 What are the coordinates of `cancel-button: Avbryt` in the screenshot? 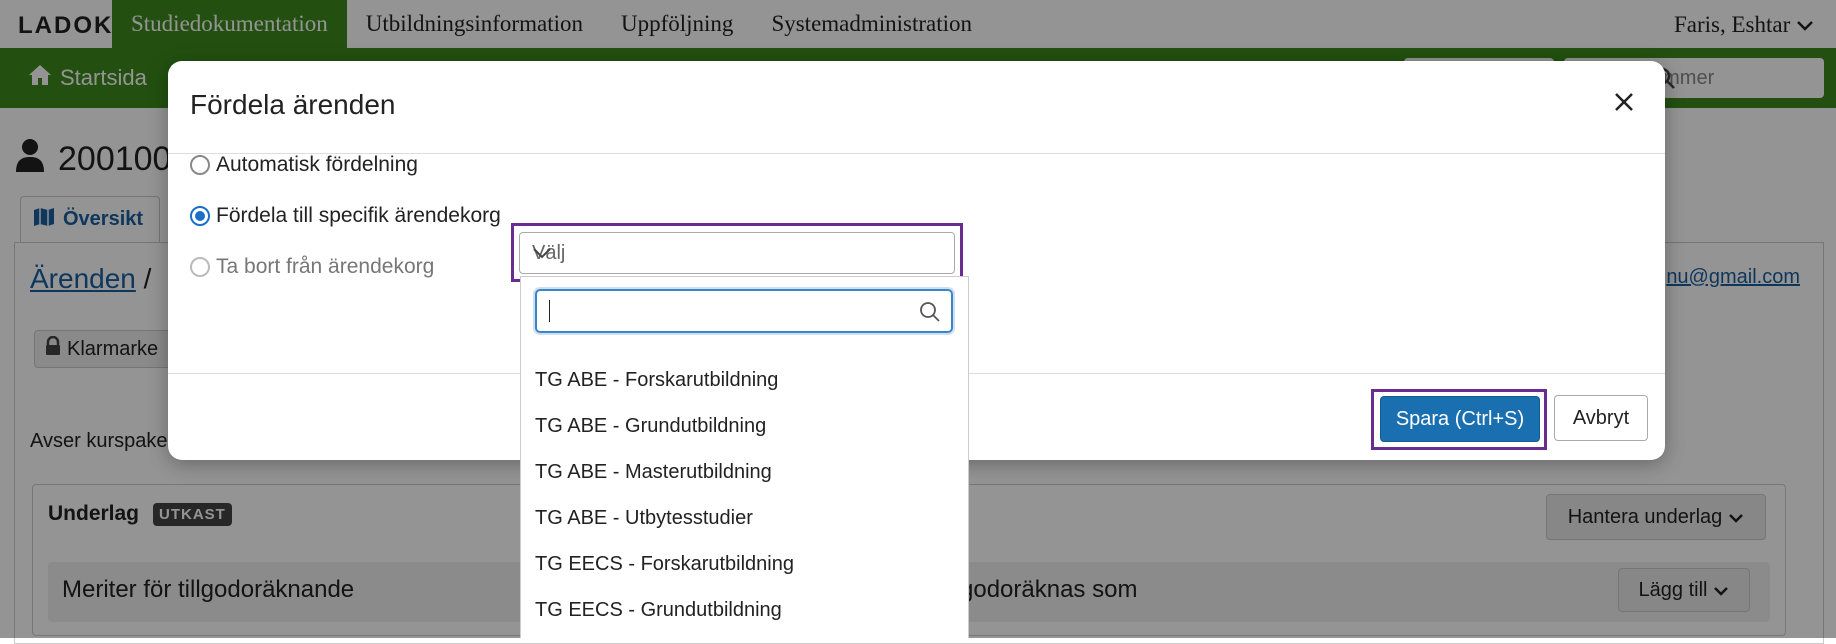 It's located at (1601, 418).